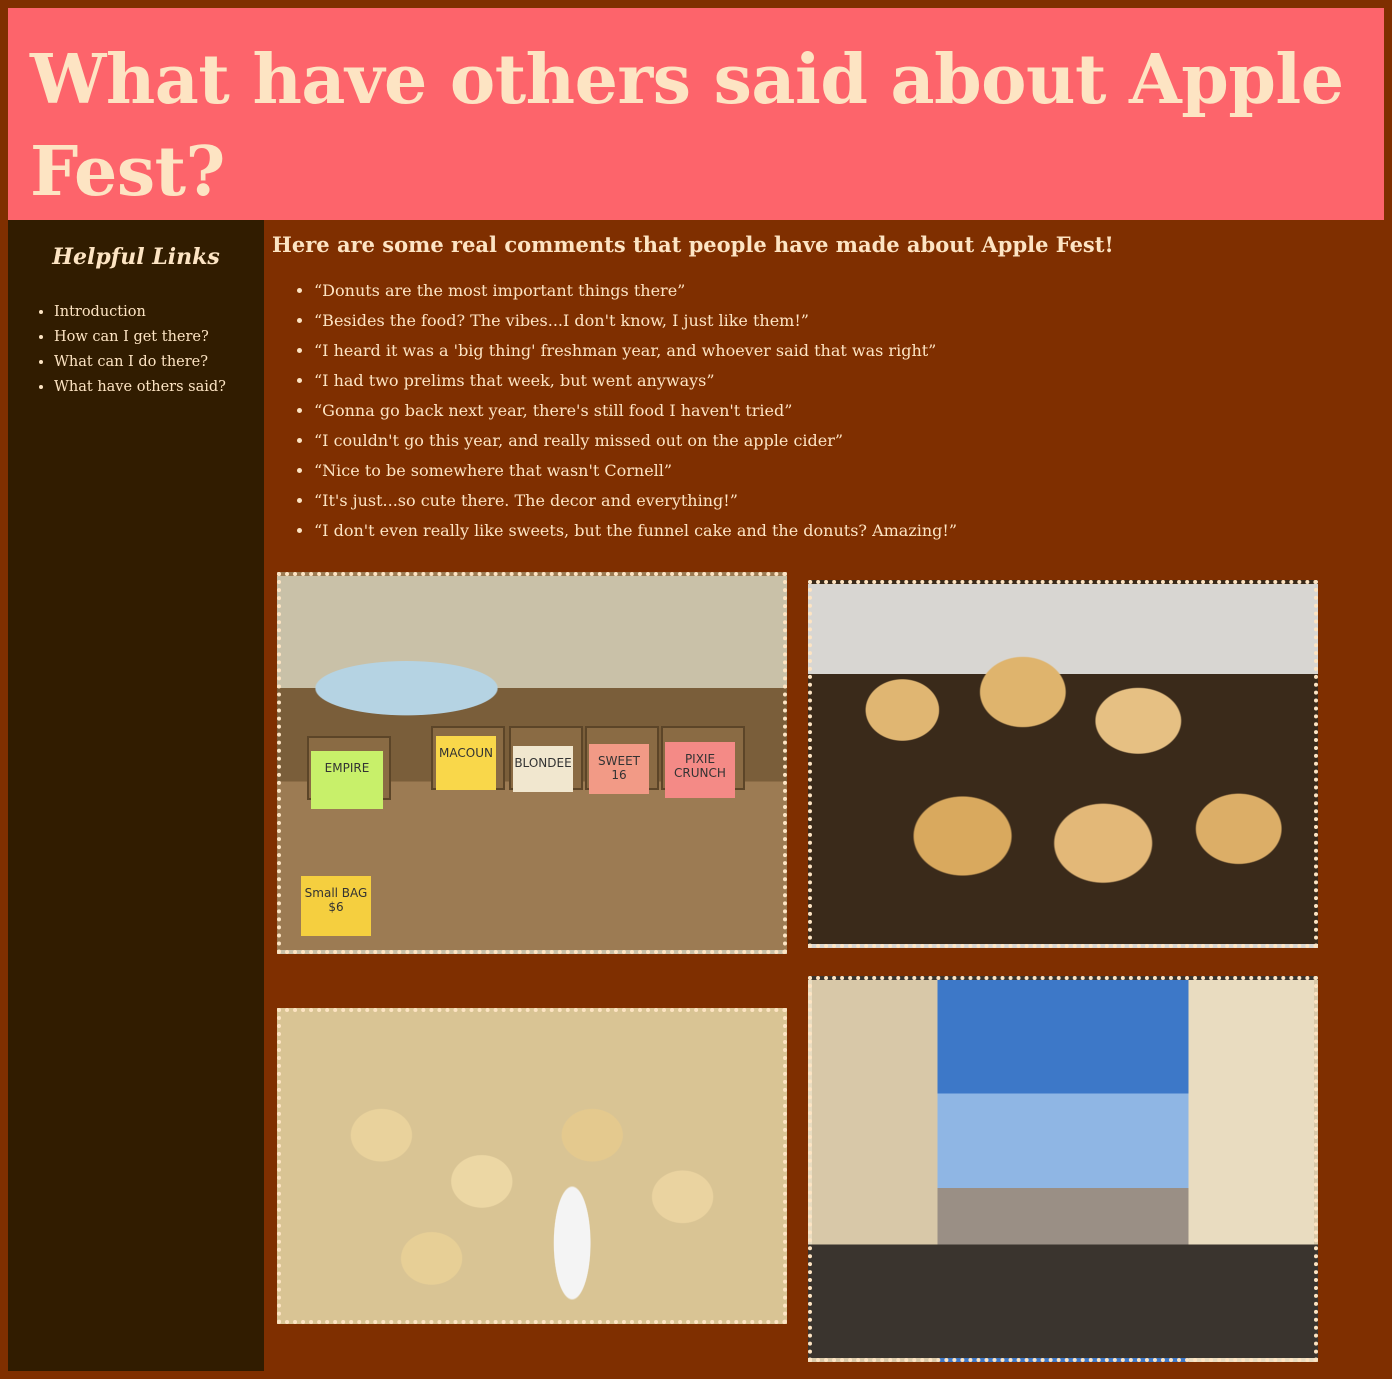  Describe the element at coordinates (543, 769) in the screenshot. I see `sign-blondee: BLONDEE` at that location.